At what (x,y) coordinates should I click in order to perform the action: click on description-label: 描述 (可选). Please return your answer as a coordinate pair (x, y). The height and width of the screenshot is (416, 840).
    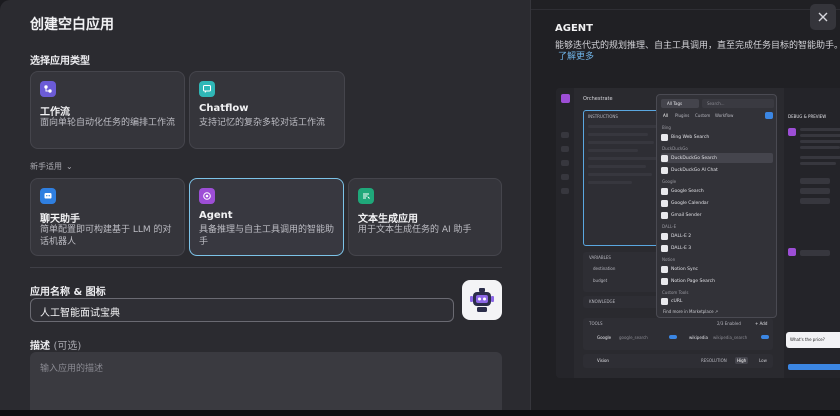
    Looking at the image, I should click on (55, 344).